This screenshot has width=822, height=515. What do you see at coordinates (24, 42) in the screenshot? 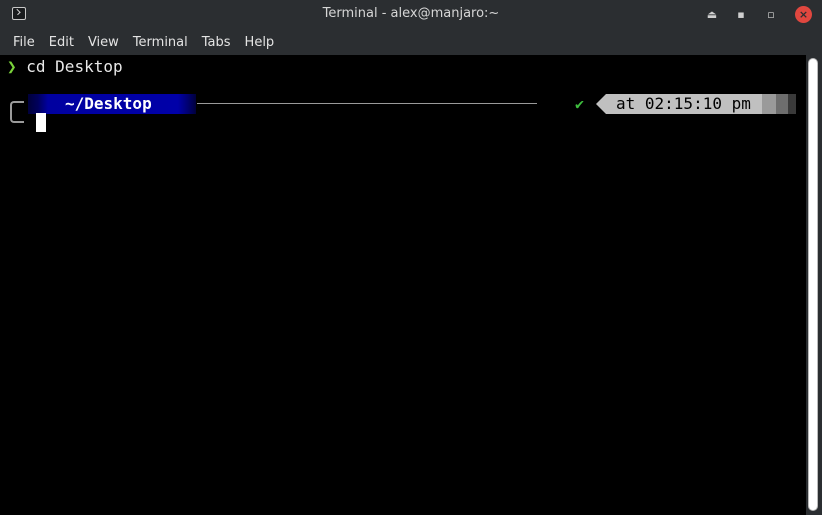
I see `menu-file: File` at bounding box center [24, 42].